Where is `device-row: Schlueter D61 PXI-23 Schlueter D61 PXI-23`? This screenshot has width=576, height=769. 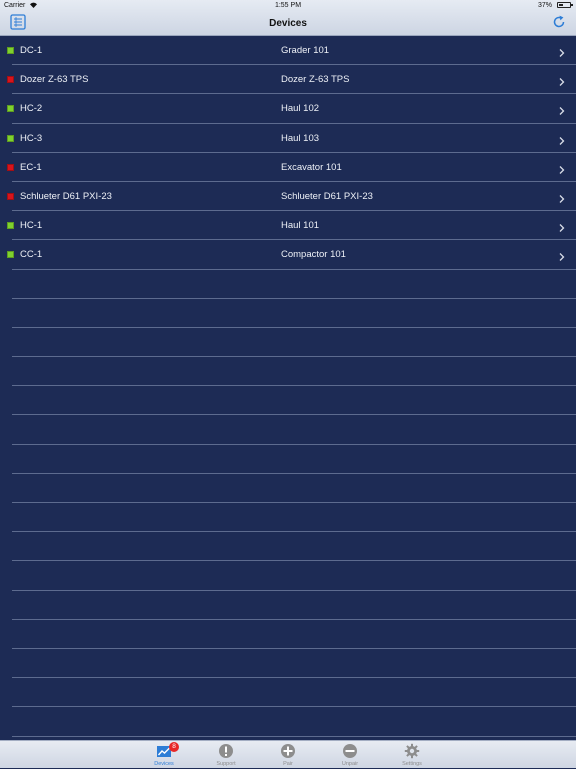
device-row: Schlueter D61 PXI-23 Schlueter D61 PXI-23 is located at coordinates (291, 197).